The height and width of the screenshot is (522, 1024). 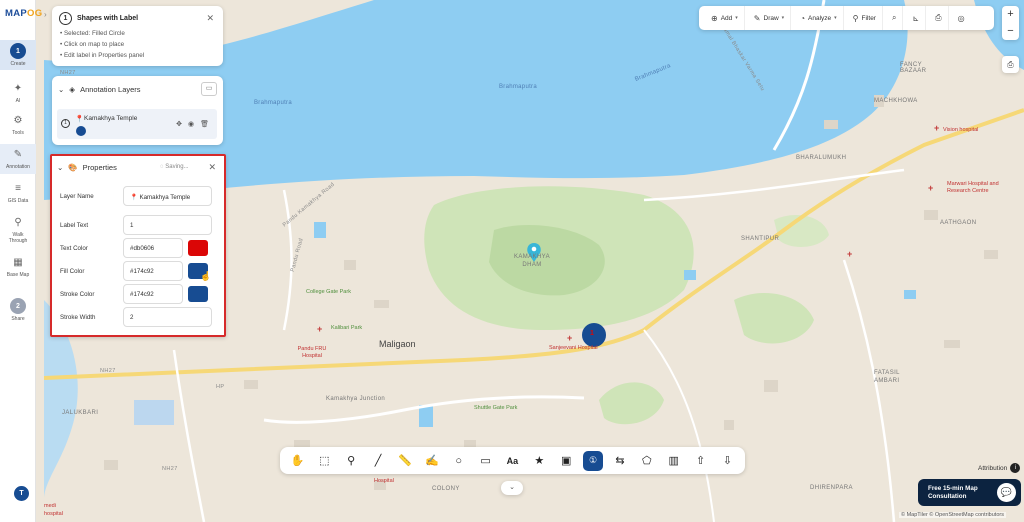 I want to click on stroke-color-input: #174c92, so click(x=153, y=294).